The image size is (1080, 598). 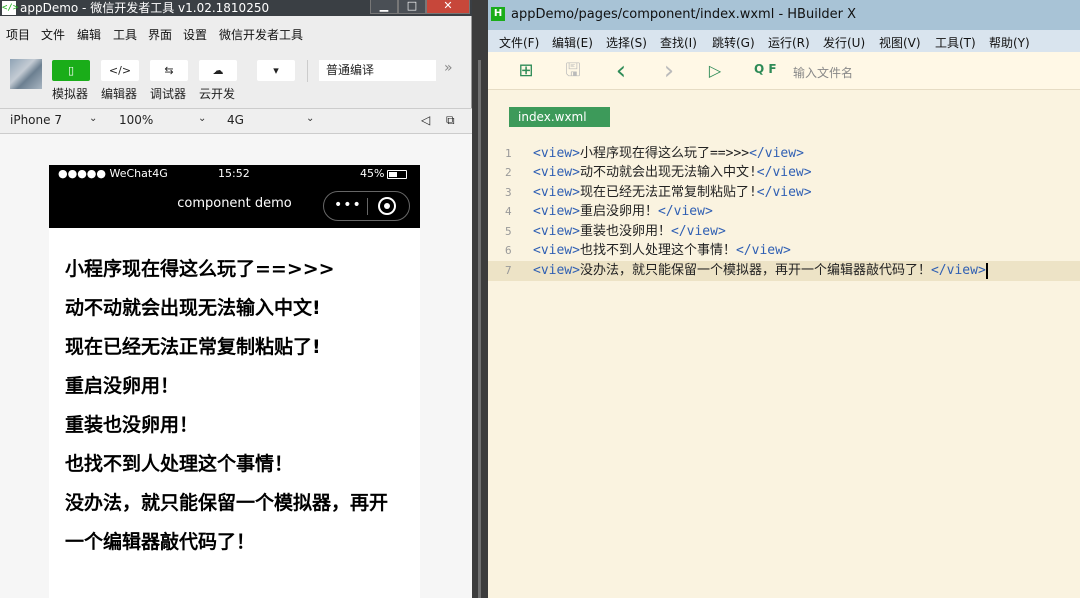 What do you see at coordinates (672, 192) in the screenshot?
I see `code-text: <view>现在已经无法正常复制粘贴了!</view>` at bounding box center [672, 192].